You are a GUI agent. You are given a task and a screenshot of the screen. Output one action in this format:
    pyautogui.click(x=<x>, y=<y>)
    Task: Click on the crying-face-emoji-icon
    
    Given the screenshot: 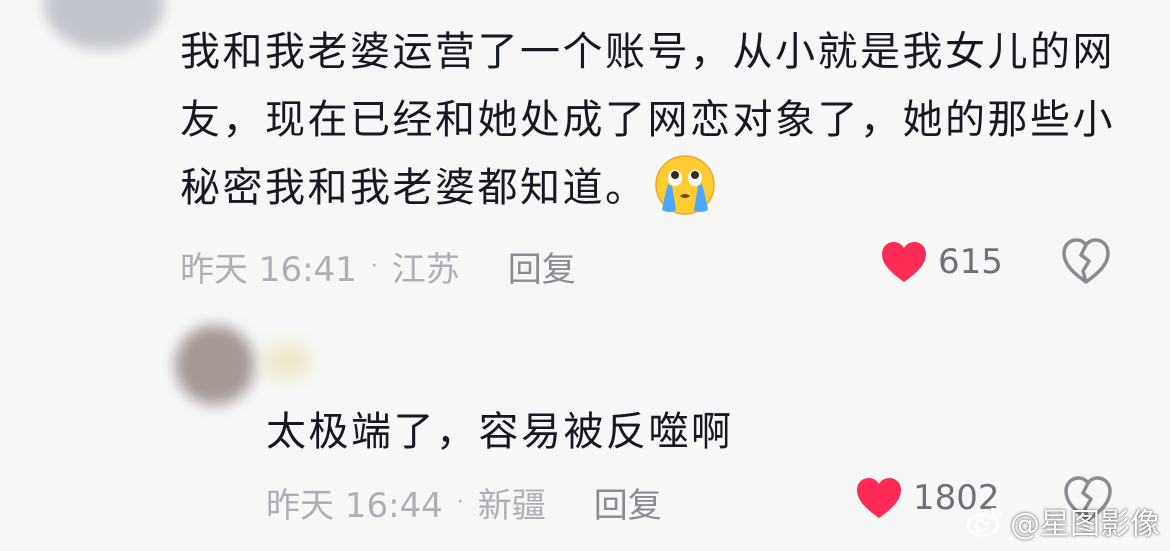 What is the action you would take?
    pyautogui.click(x=685, y=185)
    